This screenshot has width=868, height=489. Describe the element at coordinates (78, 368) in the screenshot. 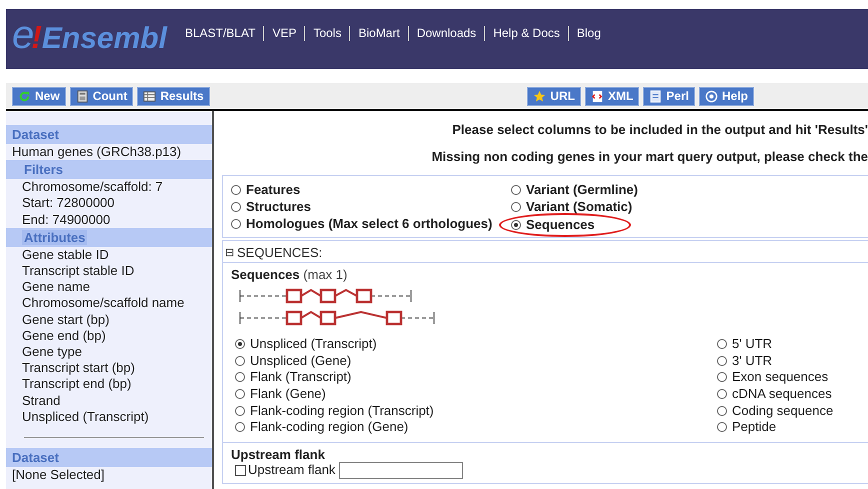

I see `sidebar-item: Transcript start (bp)` at that location.